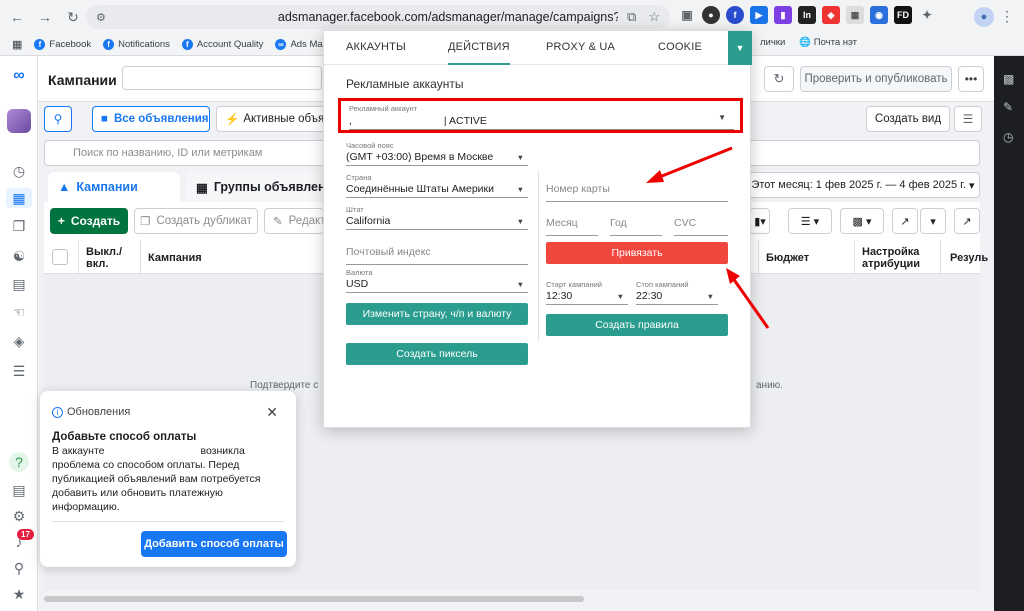 The image size is (1024, 611). What do you see at coordinates (637, 253) in the screenshot?
I see `link-card-button: Привязать` at bounding box center [637, 253].